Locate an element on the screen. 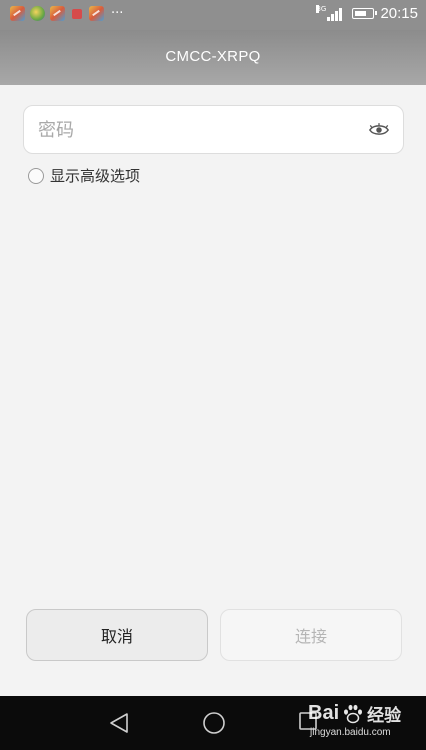  baidu-jingyan-watermark: Bai 经验 jingyan.baidu.com is located at coordinates (365, 721).